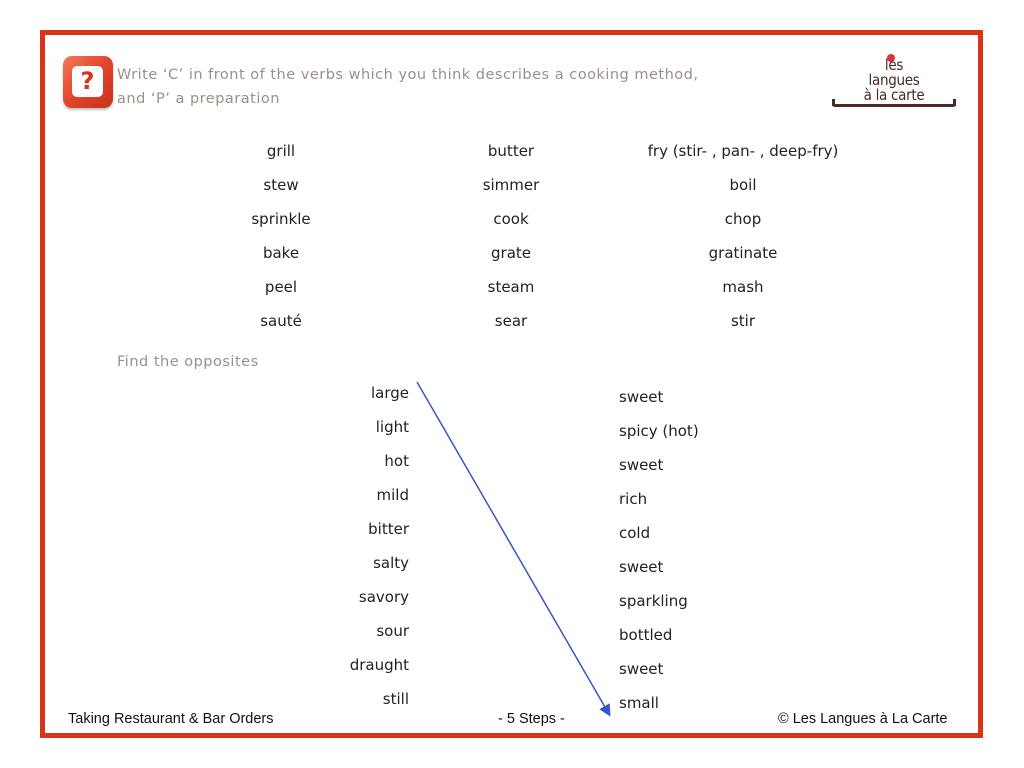  Describe the element at coordinates (281, 321) in the screenshot. I see `verb-item: sauté` at that location.